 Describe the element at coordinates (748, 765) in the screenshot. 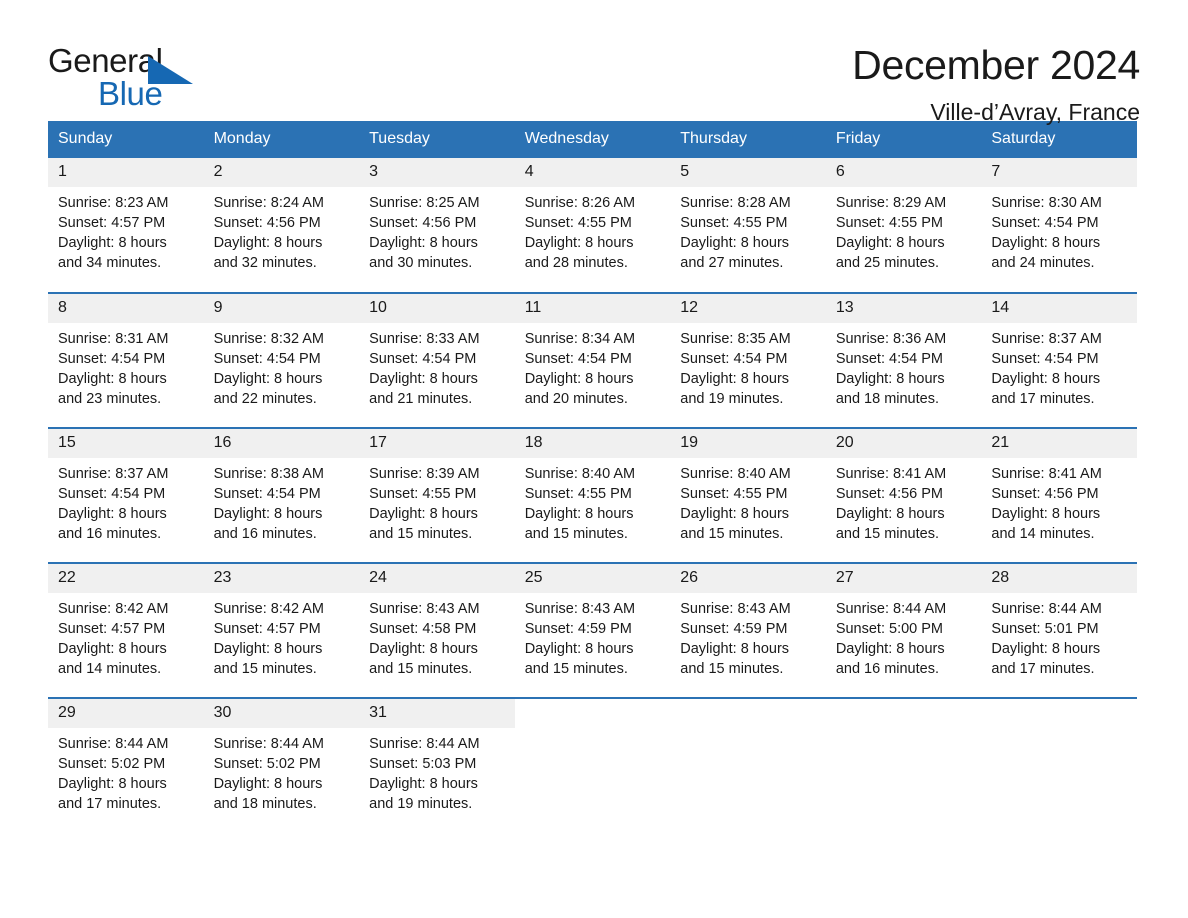

I see `calendar-empty-cell` at that location.